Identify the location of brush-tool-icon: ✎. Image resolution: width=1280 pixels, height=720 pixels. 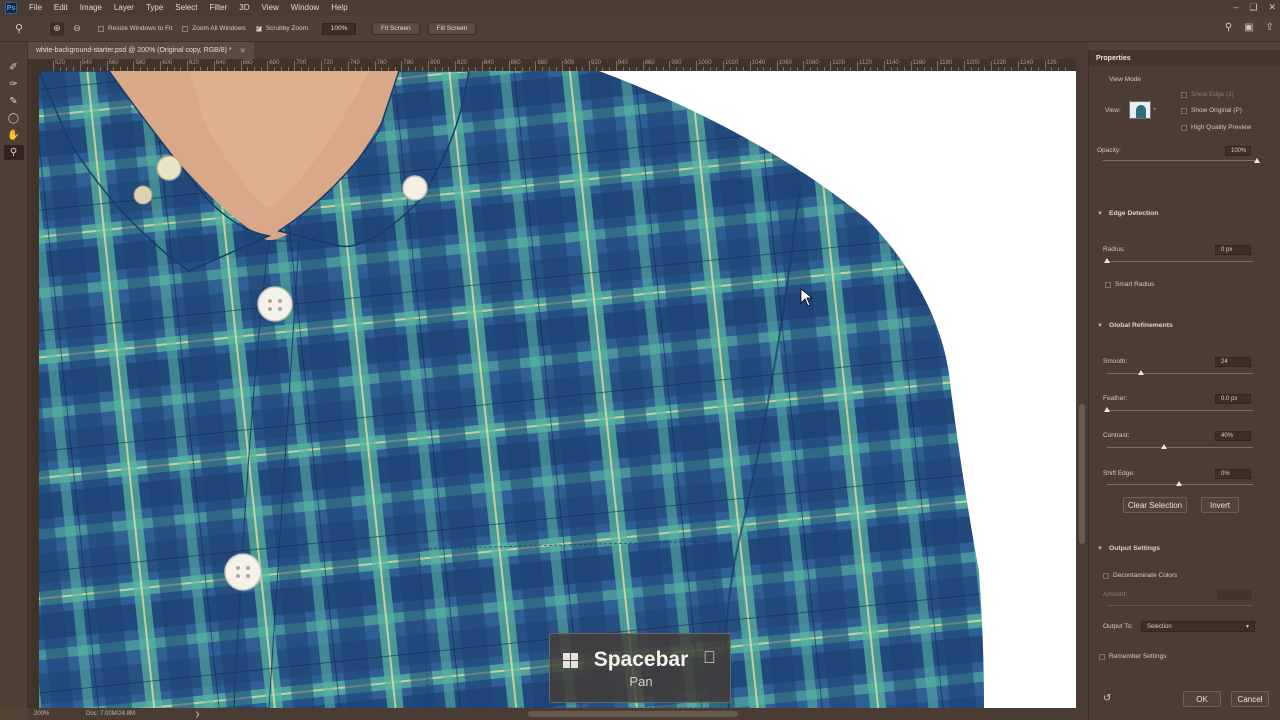
(14, 101).